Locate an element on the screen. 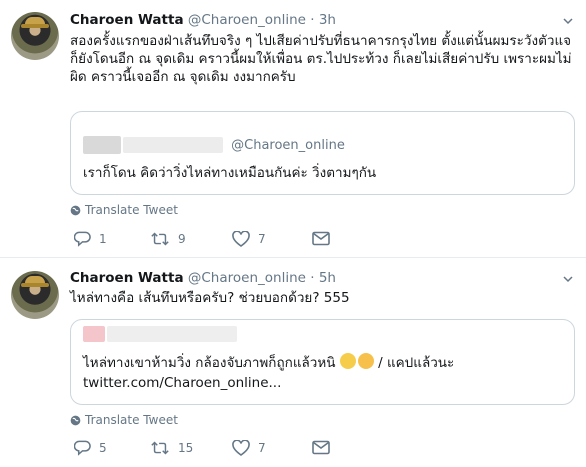  quoted-handle: @Charoen_online is located at coordinates (288, 145).